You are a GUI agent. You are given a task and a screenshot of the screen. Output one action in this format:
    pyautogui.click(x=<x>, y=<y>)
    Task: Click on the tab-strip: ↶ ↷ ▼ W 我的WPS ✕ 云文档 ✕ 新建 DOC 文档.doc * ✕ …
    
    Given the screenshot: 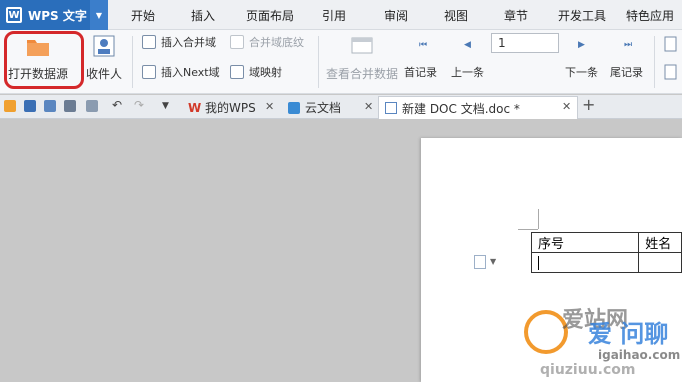 What is the action you would take?
    pyautogui.click(x=341, y=107)
    